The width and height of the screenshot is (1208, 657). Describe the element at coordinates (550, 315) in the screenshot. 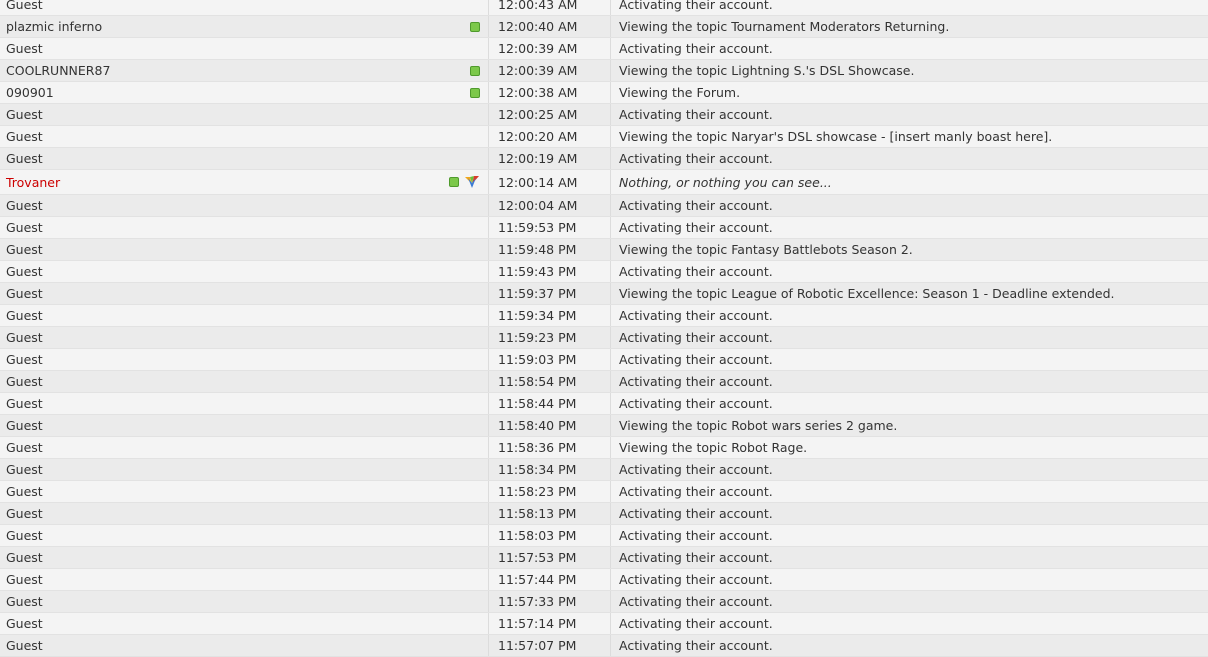

I see `time-cell: 11:59:34 PM` at that location.